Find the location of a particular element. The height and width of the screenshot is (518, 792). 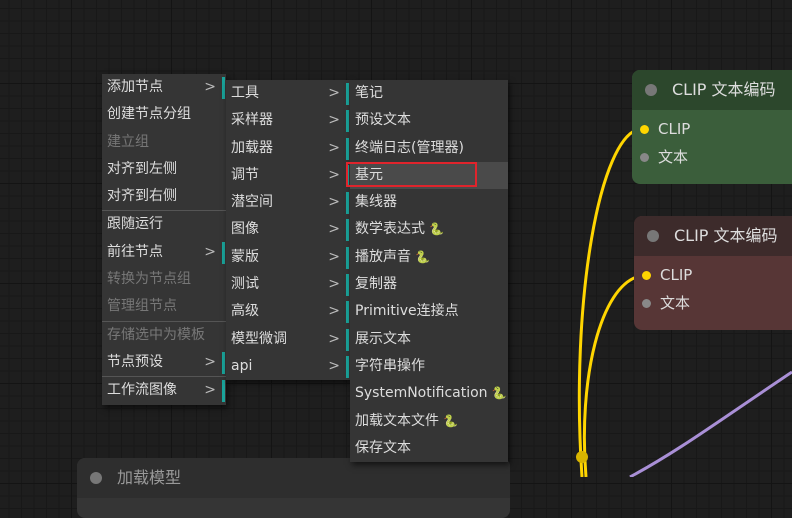

menu-item: 存储选中为模板 is located at coordinates (164, 335).